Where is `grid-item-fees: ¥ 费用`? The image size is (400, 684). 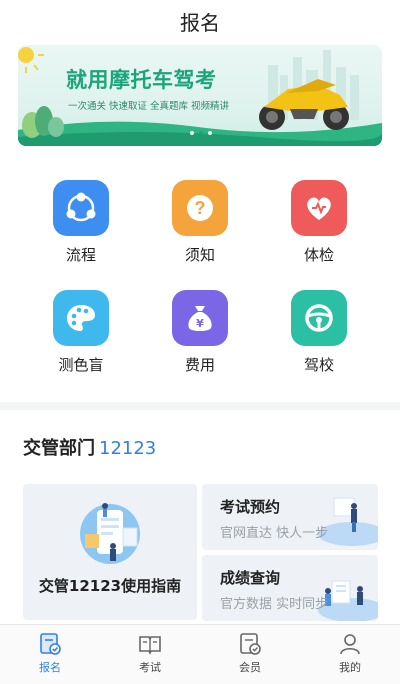
grid-item-fees: ¥ 费用 is located at coordinates (200, 332).